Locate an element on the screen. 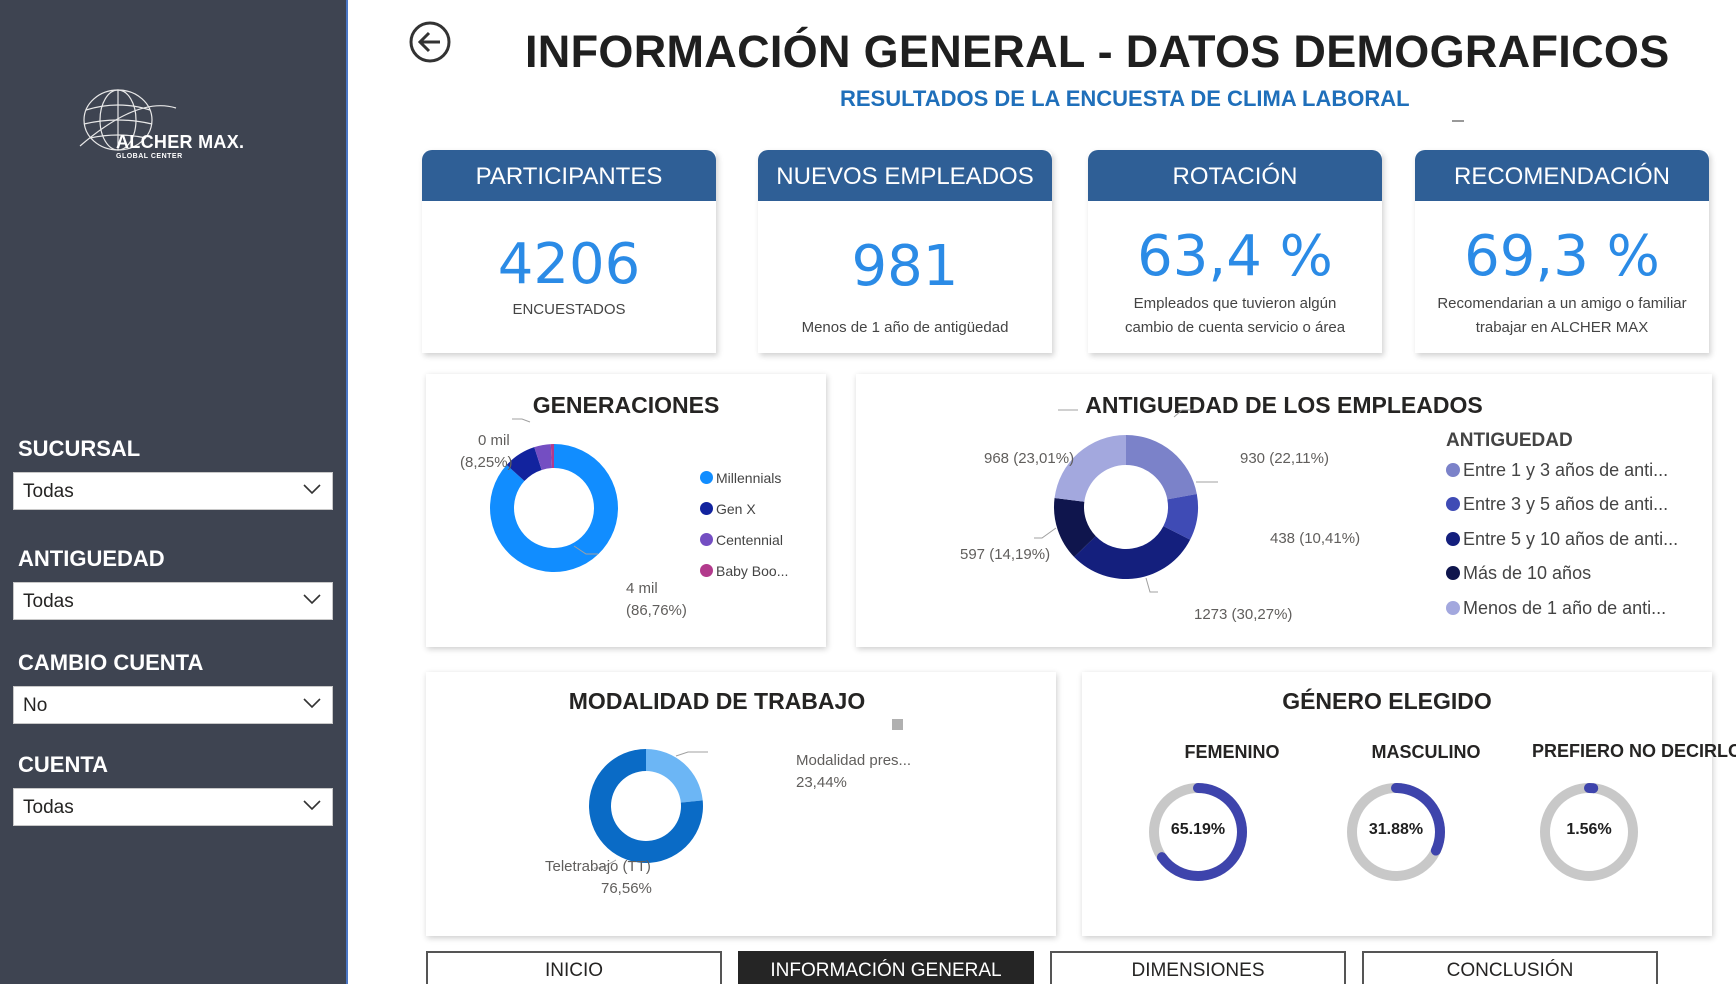 Image resolution: width=1736 pixels, height=984 pixels. cuenta-dropdown: Todas is located at coordinates (173, 807).